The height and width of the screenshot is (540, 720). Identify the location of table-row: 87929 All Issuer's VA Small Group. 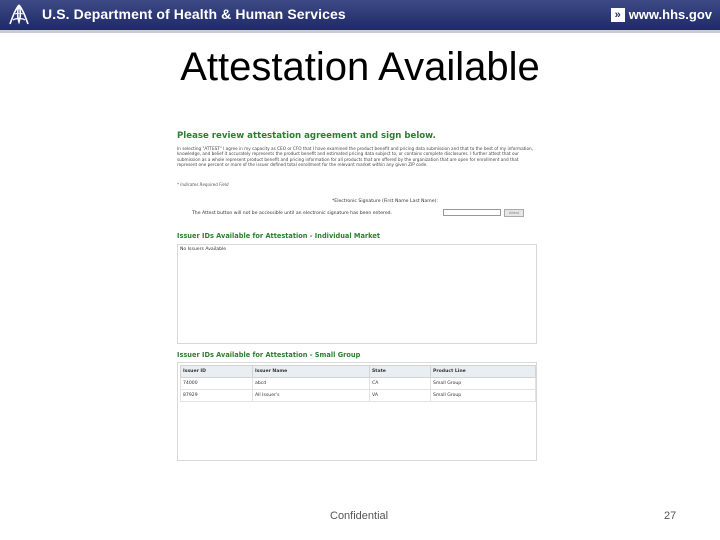
(358, 395).